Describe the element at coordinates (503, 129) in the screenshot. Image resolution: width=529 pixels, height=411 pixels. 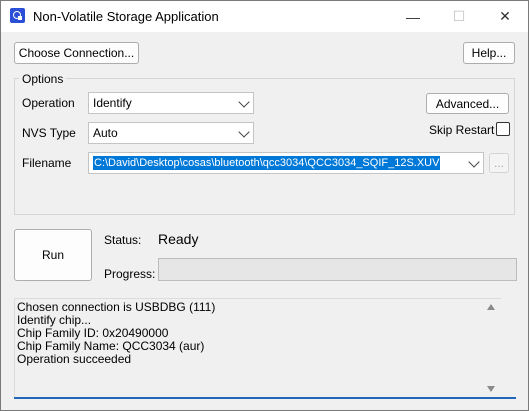
I see `skip-restart-checkbox` at that location.